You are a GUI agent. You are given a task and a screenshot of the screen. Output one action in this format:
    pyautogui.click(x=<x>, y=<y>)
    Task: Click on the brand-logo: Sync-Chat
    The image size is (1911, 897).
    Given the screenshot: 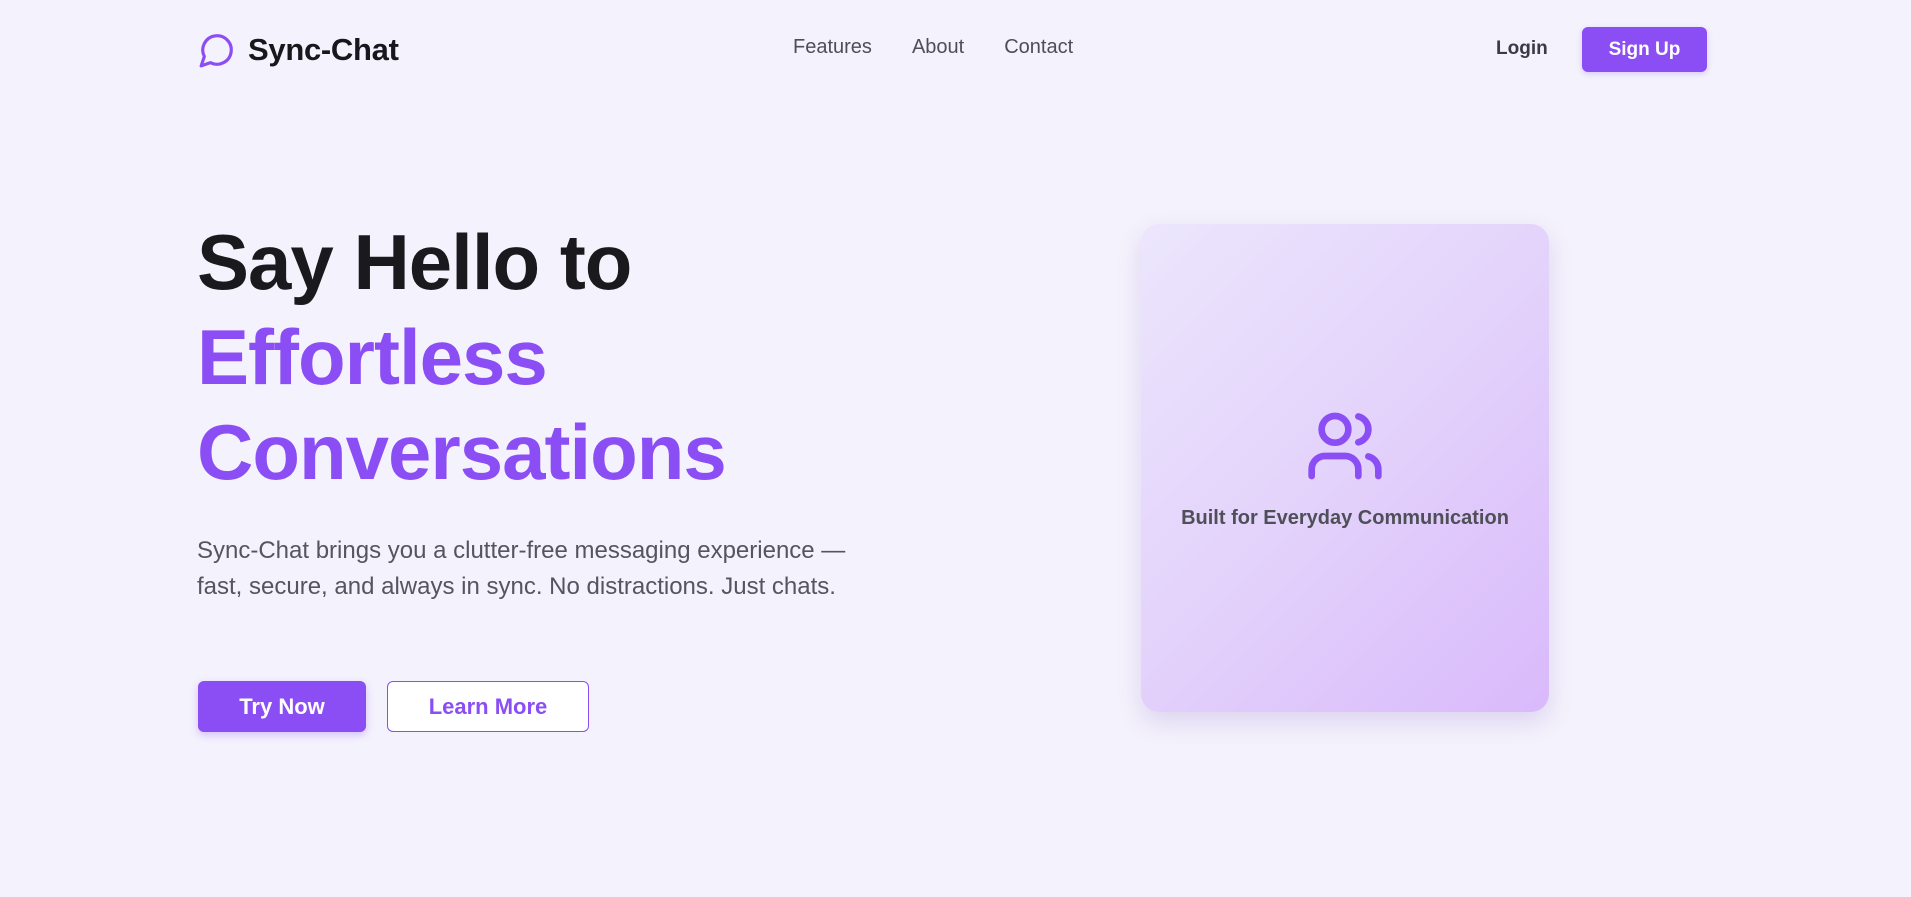 What is the action you would take?
    pyautogui.click(x=298, y=50)
    